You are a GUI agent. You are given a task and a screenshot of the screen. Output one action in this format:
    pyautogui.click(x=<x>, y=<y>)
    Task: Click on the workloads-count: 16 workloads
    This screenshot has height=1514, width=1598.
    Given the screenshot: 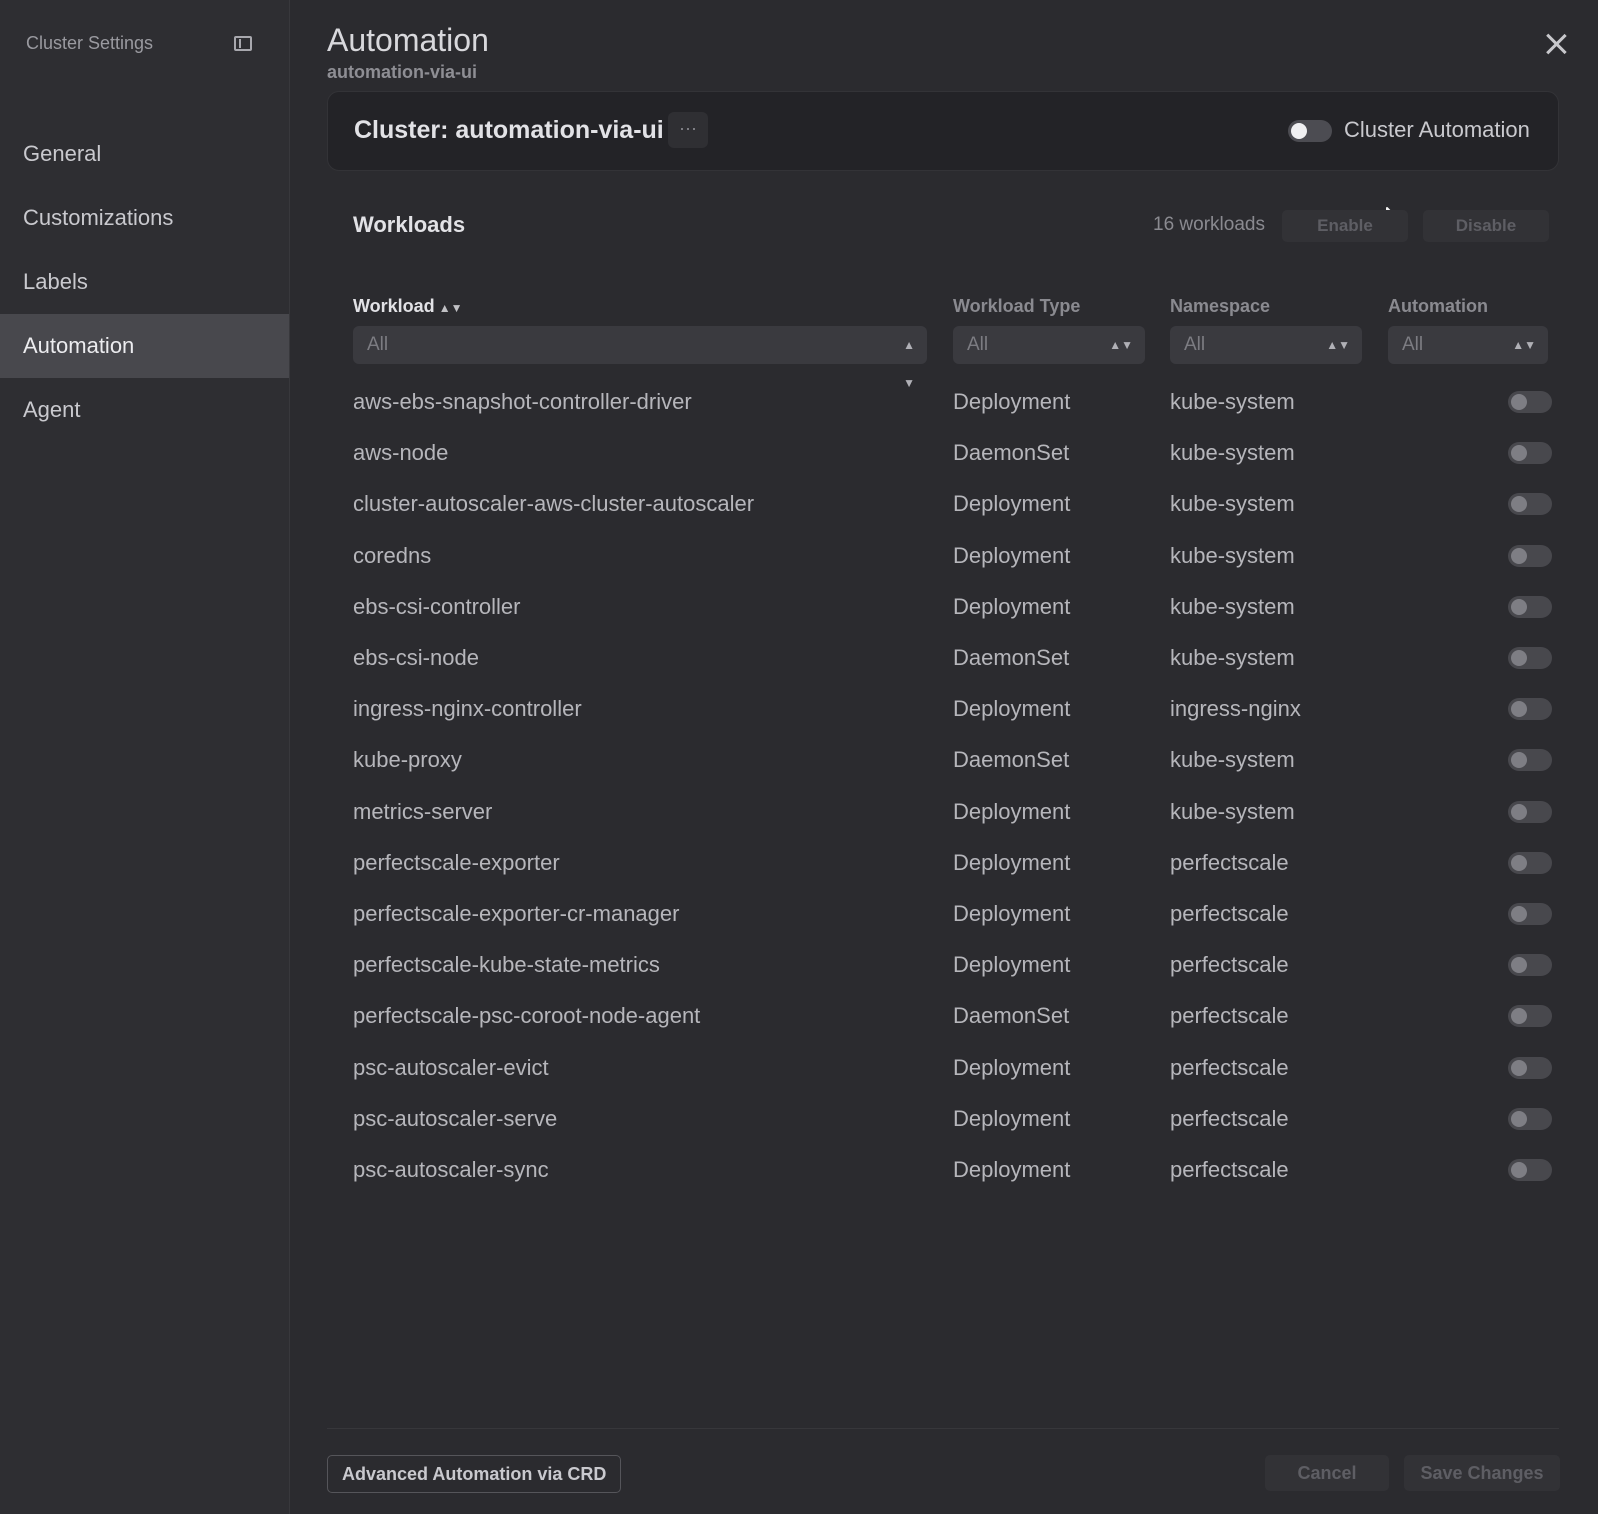 What is the action you would take?
    pyautogui.click(x=1209, y=224)
    